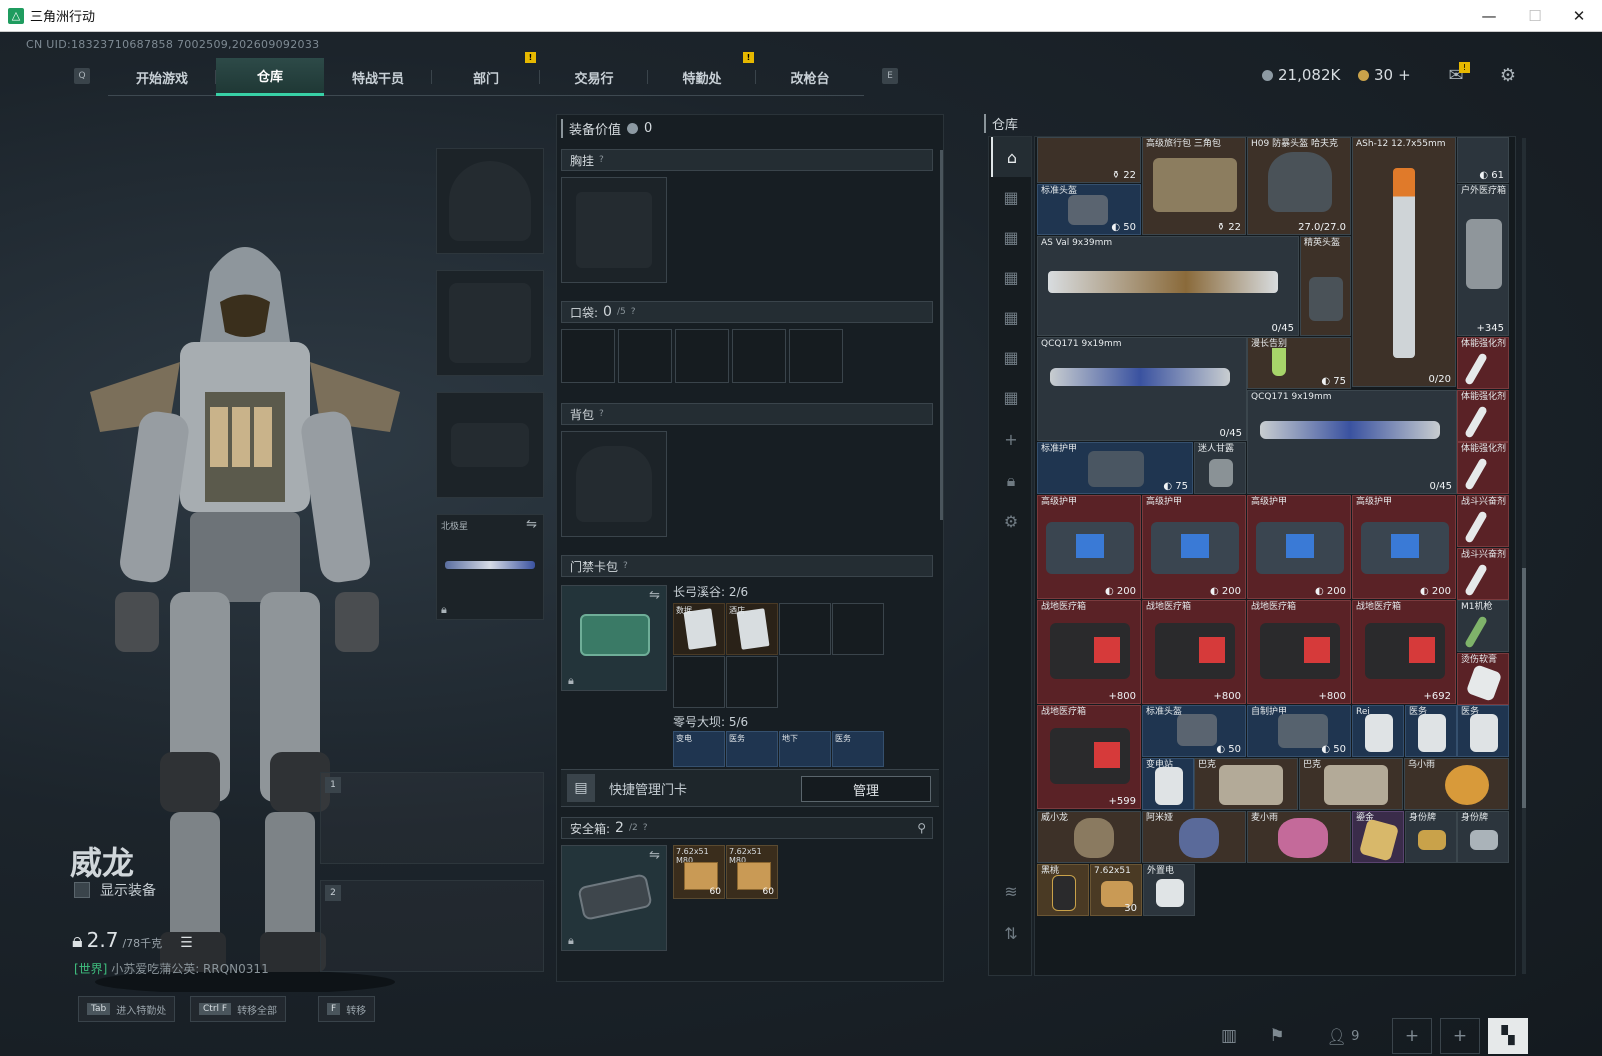 The image size is (1602, 1056). What do you see at coordinates (1384, 75) in the screenshot?
I see `currency-gold: 30 +` at bounding box center [1384, 75].